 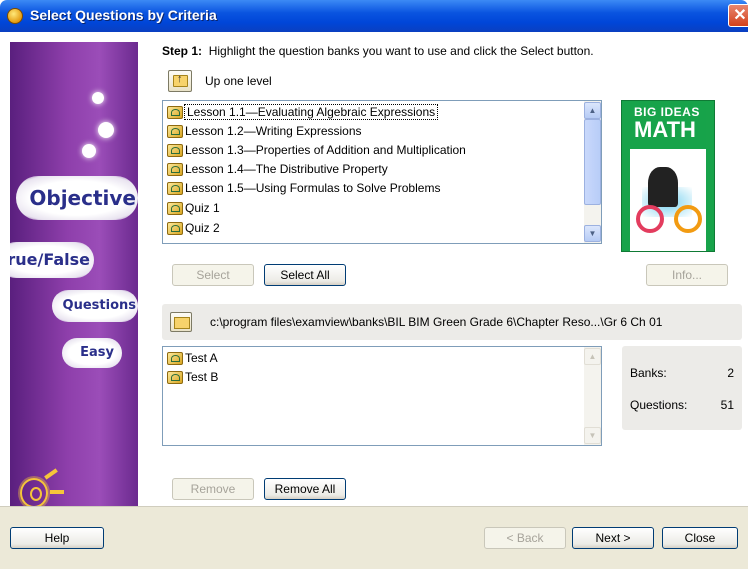 What do you see at coordinates (738, 15) in the screenshot?
I see `close-window-button: ✕` at bounding box center [738, 15].